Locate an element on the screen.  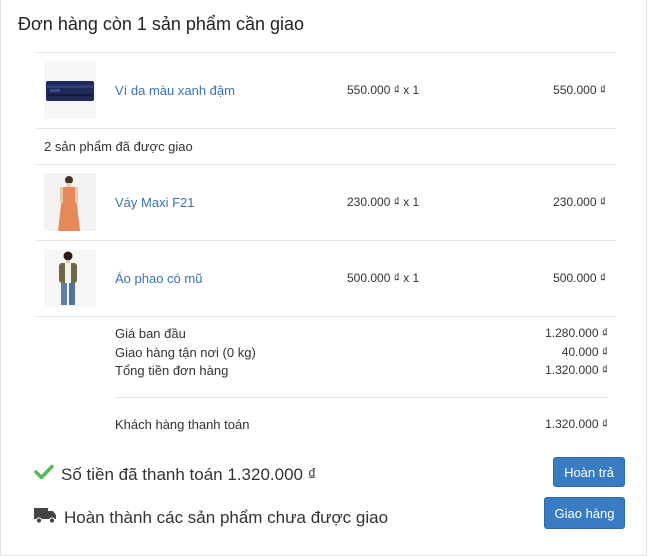
subtotal-label: Giá ban đầu is located at coordinates (150, 333).